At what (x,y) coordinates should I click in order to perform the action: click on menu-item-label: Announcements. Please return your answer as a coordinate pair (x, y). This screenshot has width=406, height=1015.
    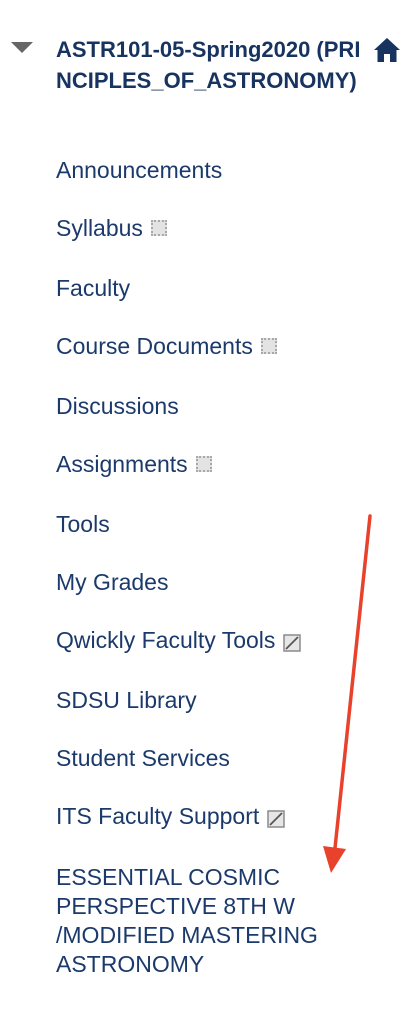
    Looking at the image, I should click on (139, 170).